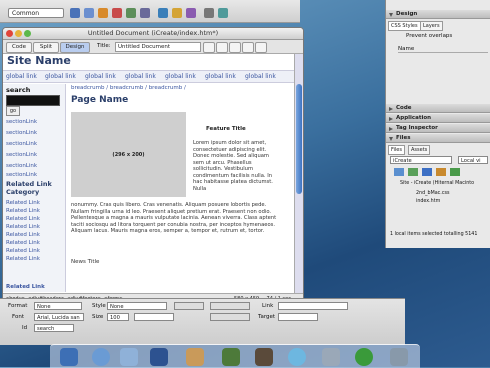 Image resolution: width=490 pixels, height=368 pixels. Describe the element at coordinates (404, 26) in the screenshot. I see `css-styles-tab: CSS Styles` at that location.